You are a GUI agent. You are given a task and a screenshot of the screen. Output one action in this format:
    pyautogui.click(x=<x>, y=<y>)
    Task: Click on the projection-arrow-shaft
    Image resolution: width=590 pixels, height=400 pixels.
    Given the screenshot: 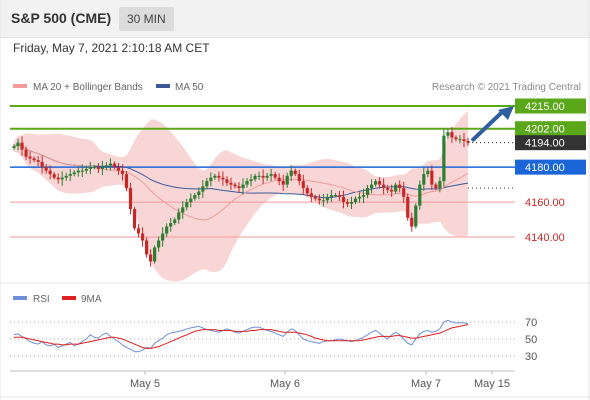 What is the action you would take?
    pyautogui.click(x=487, y=126)
    